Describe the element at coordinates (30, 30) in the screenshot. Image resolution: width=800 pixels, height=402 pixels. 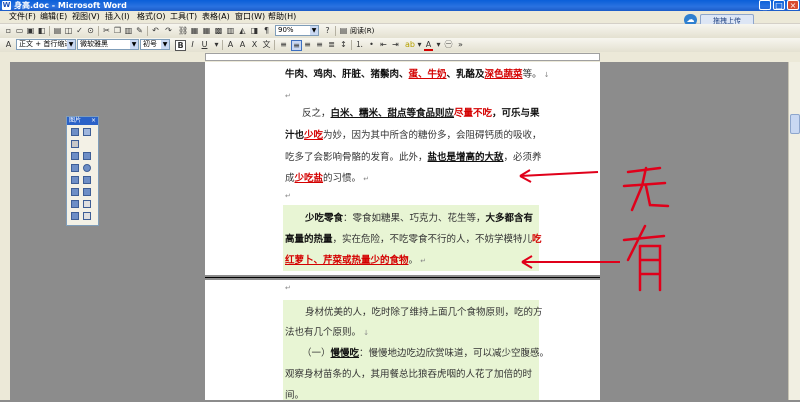
I see `save-icon: ▣` at that location.